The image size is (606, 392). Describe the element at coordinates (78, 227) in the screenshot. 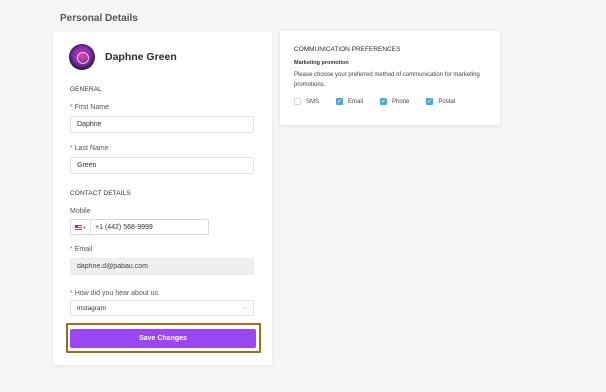

I see `us-flag-icon` at that location.